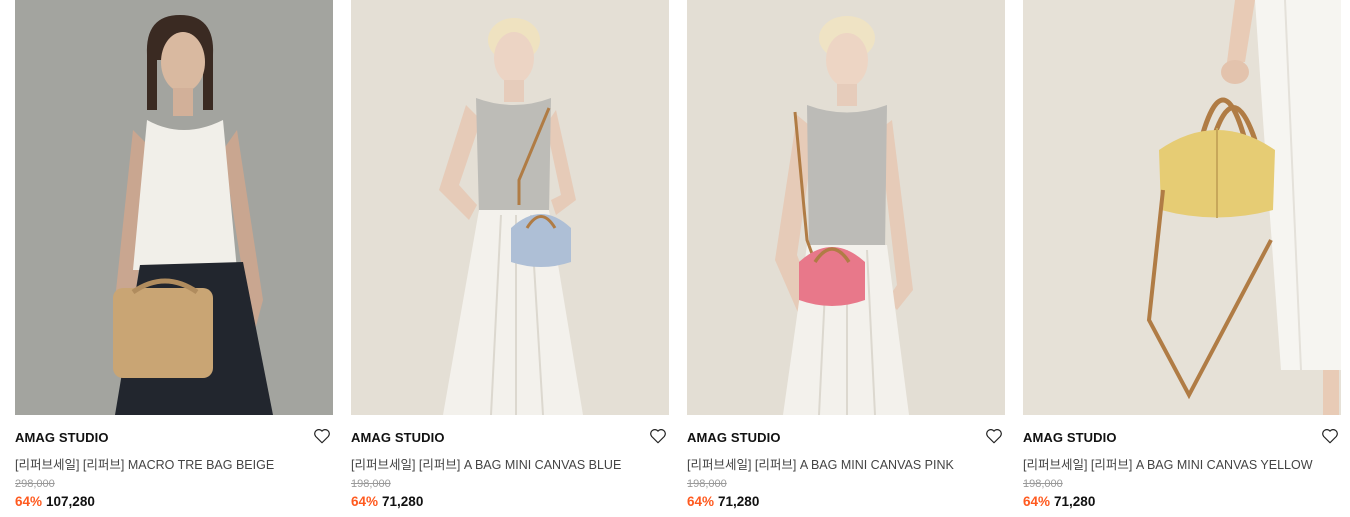 The width and height of the screenshot is (1350, 517). I want to click on sale-price: 107,280, so click(70, 501).